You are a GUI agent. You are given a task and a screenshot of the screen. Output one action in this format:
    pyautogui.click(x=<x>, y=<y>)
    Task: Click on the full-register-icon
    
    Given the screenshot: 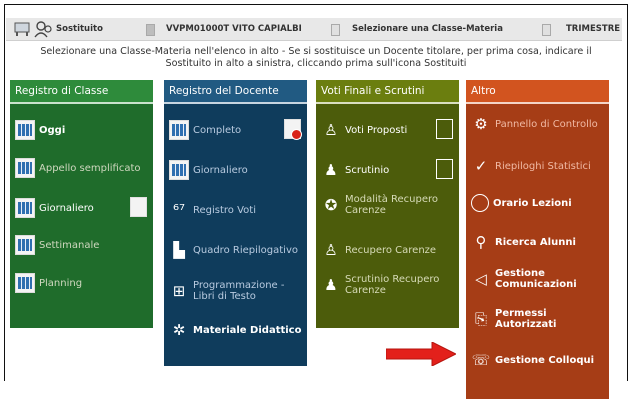 What is the action you would take?
    pyautogui.click(x=179, y=130)
    